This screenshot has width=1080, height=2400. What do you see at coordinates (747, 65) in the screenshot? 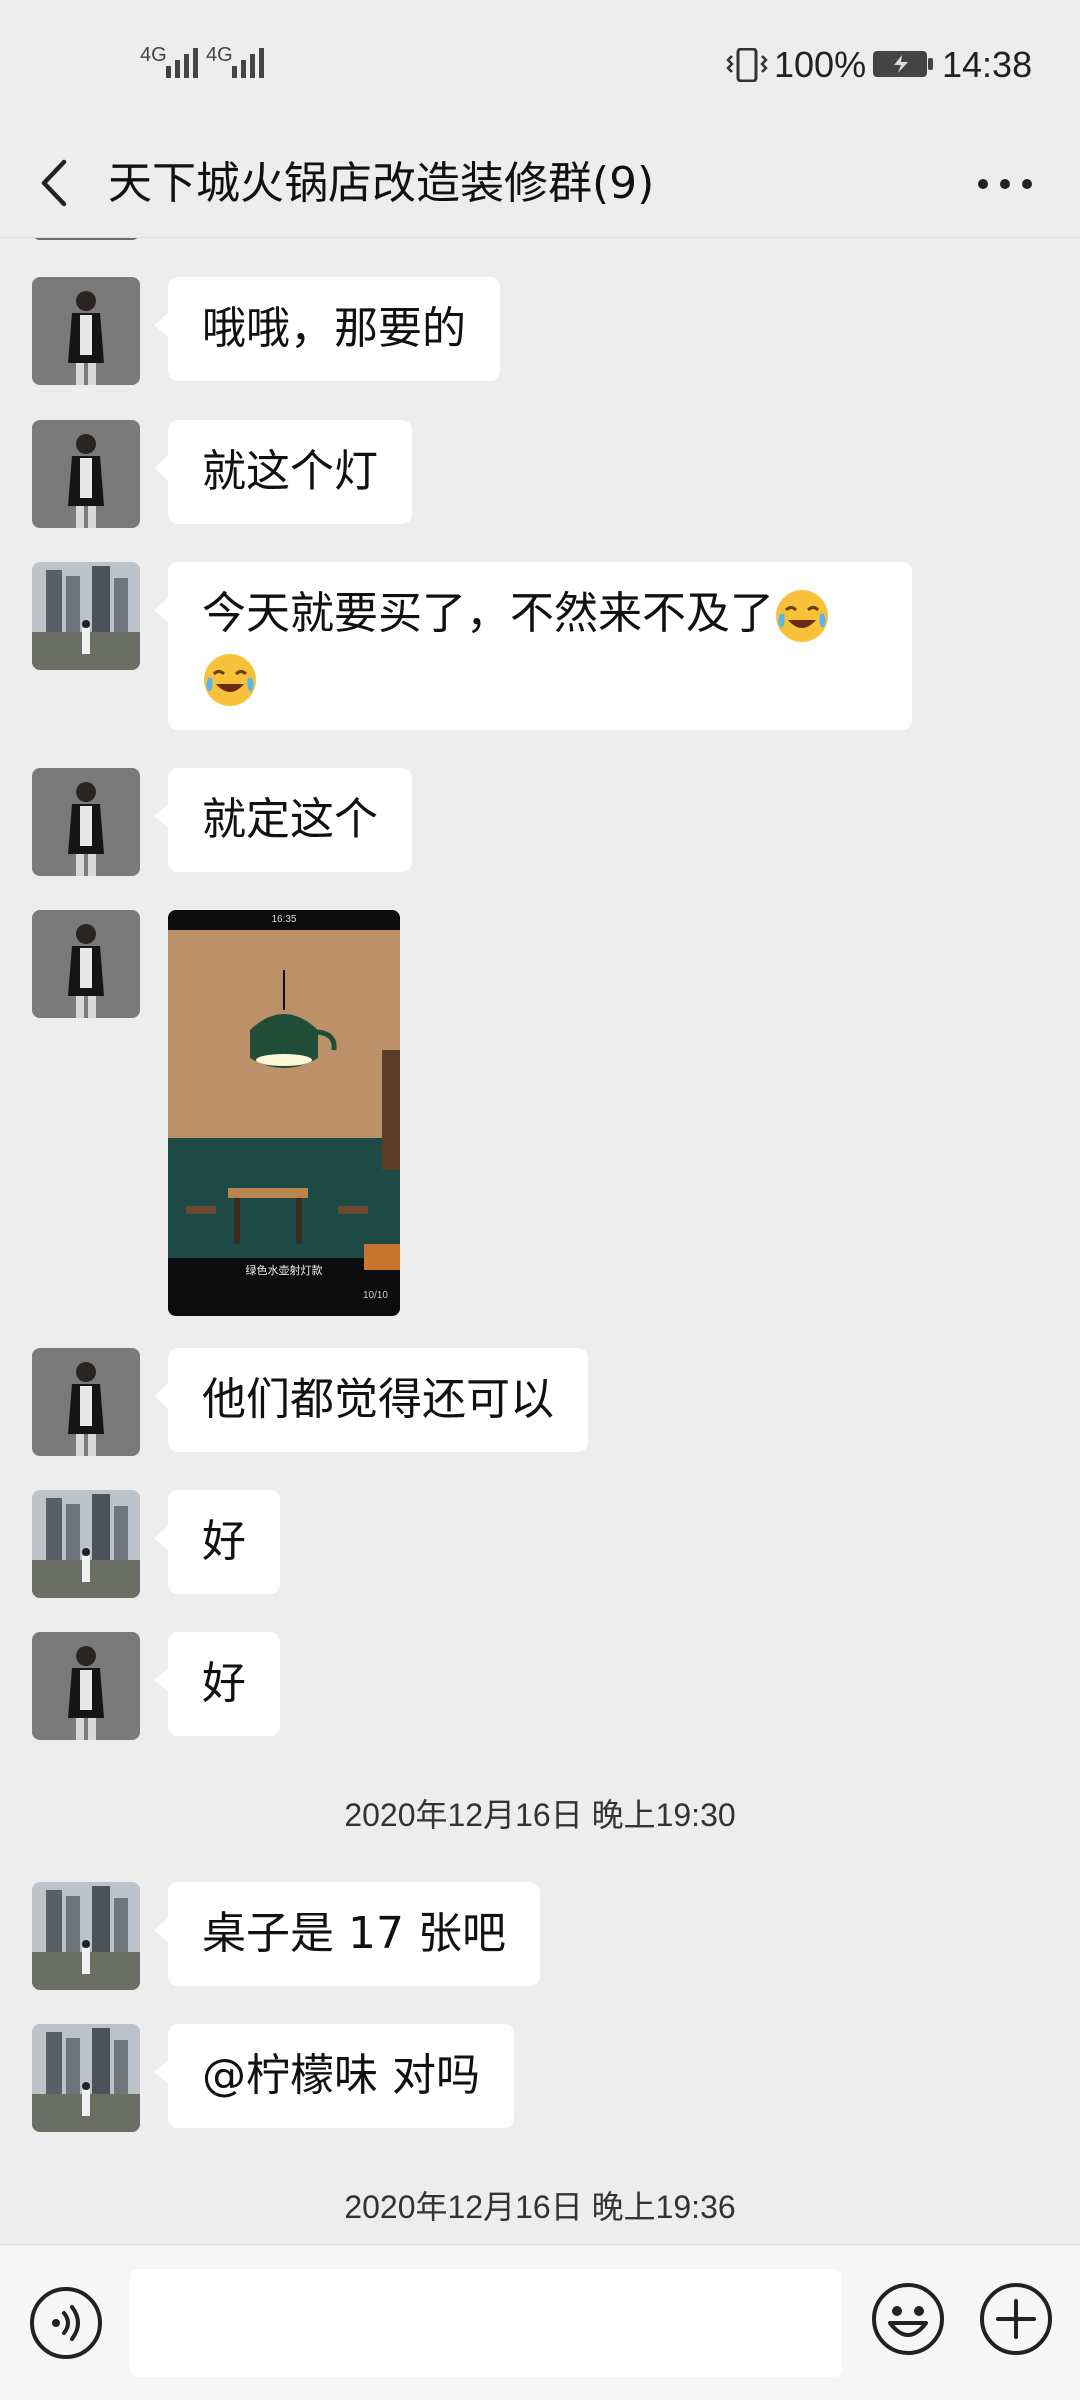
I see `vibrate-icon` at bounding box center [747, 65].